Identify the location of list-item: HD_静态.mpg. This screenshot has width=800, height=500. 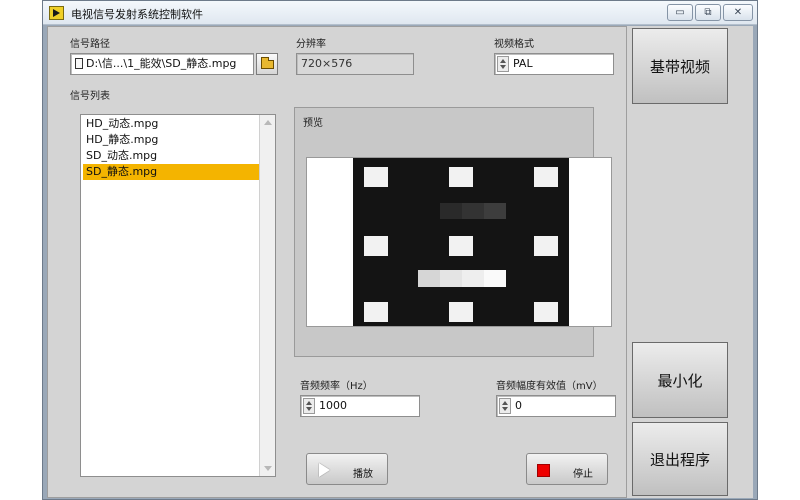
(171, 140).